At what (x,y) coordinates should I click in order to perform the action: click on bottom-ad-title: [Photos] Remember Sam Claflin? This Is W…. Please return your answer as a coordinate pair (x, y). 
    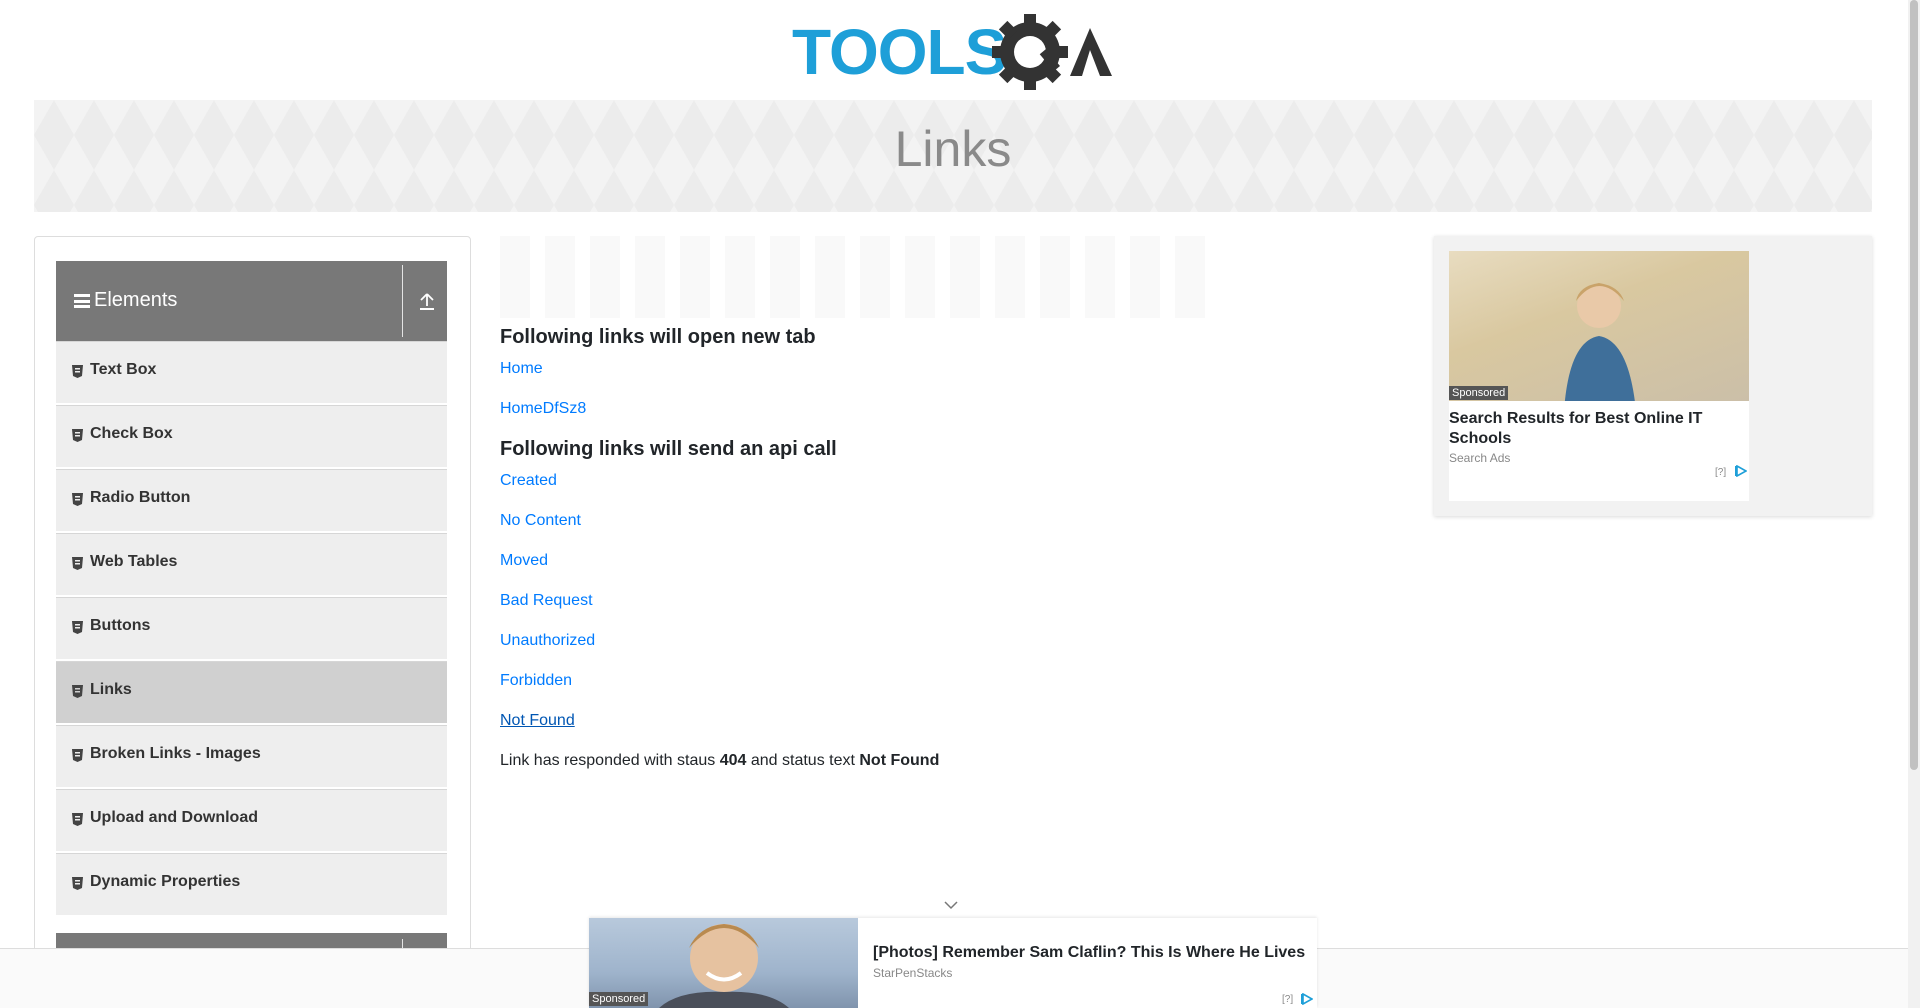
    Looking at the image, I should click on (1089, 953).